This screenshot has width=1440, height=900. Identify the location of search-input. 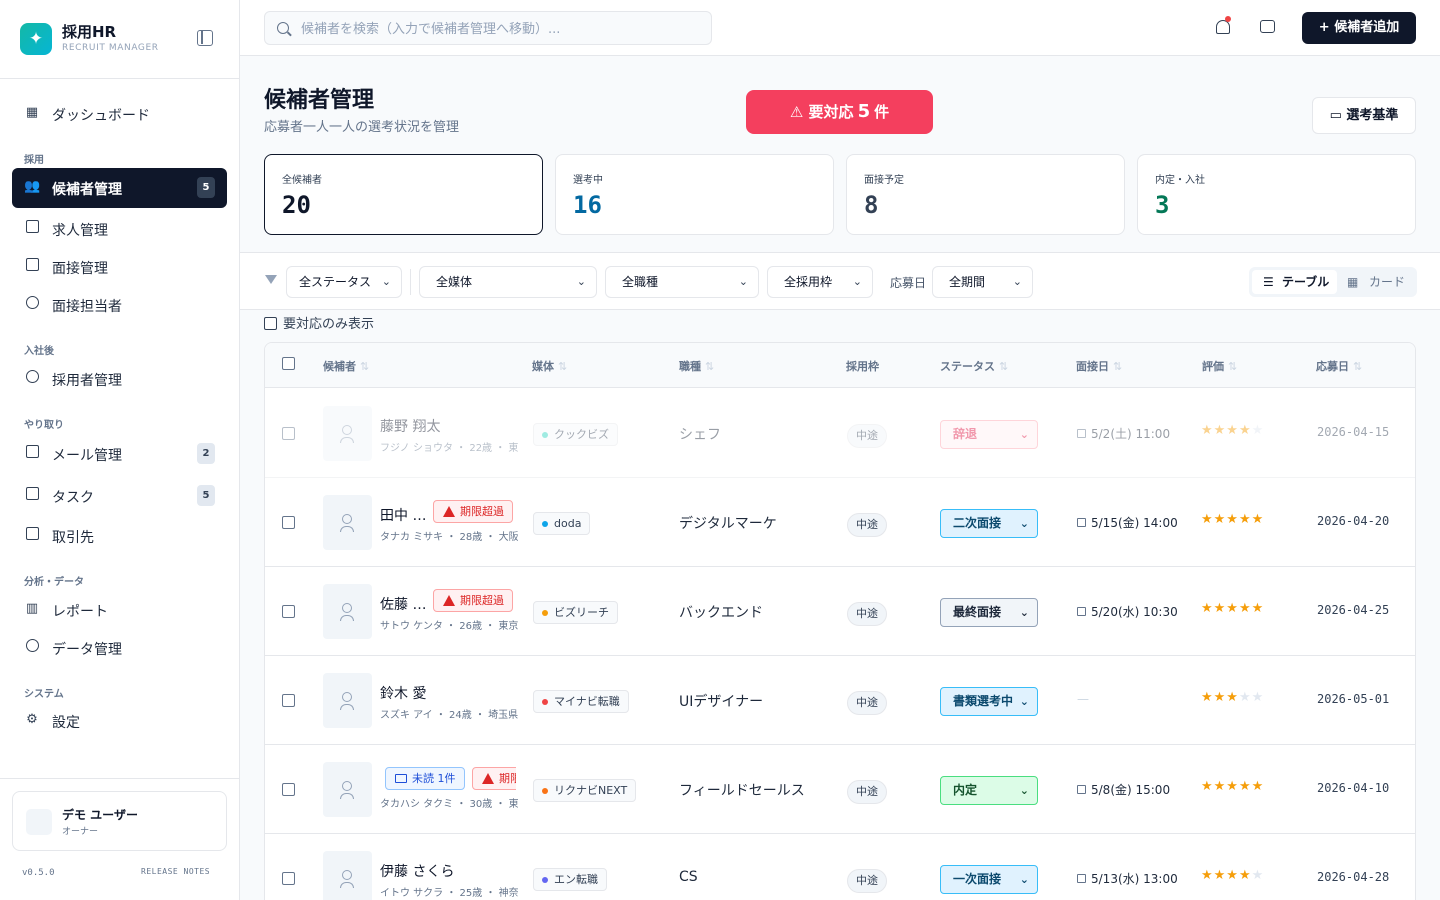
(501, 29).